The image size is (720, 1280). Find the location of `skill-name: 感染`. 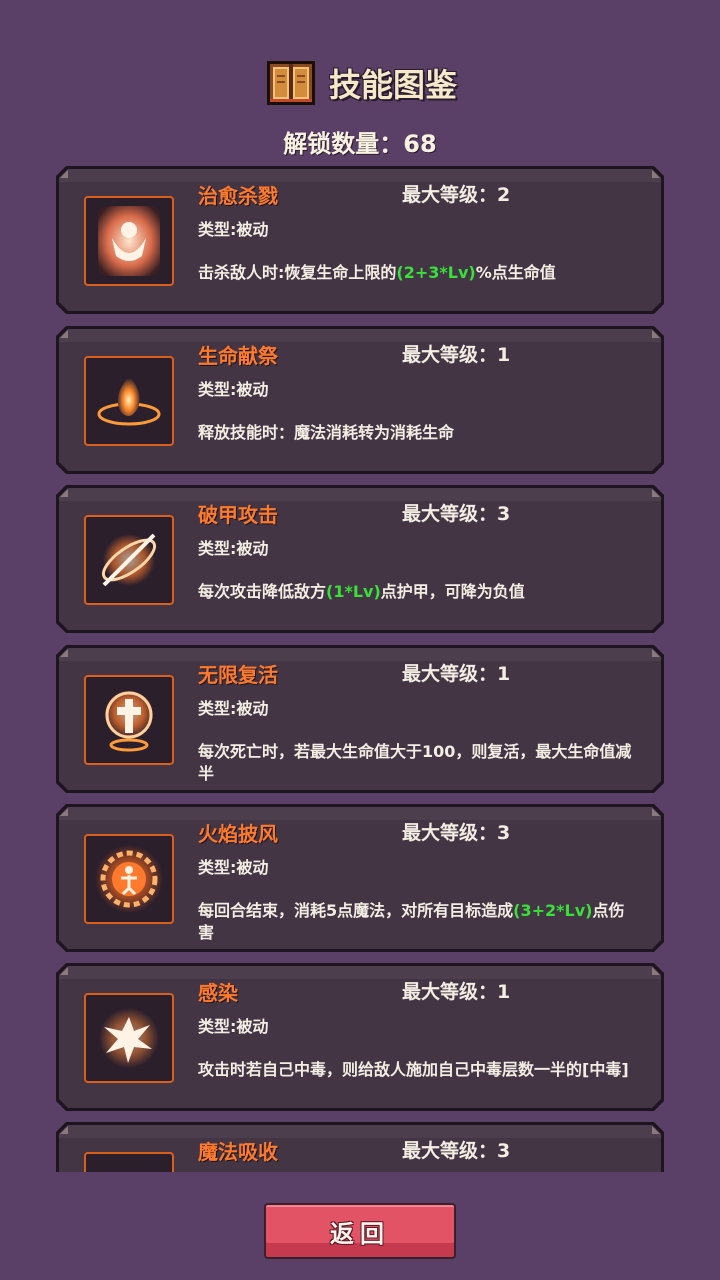

skill-name: 感染 is located at coordinates (218, 993).